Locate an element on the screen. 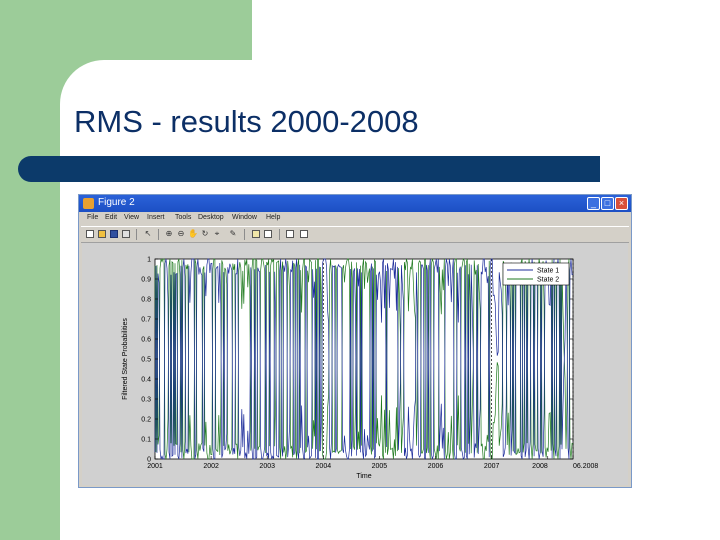  menu-tools: Tools is located at coordinates (183, 217).